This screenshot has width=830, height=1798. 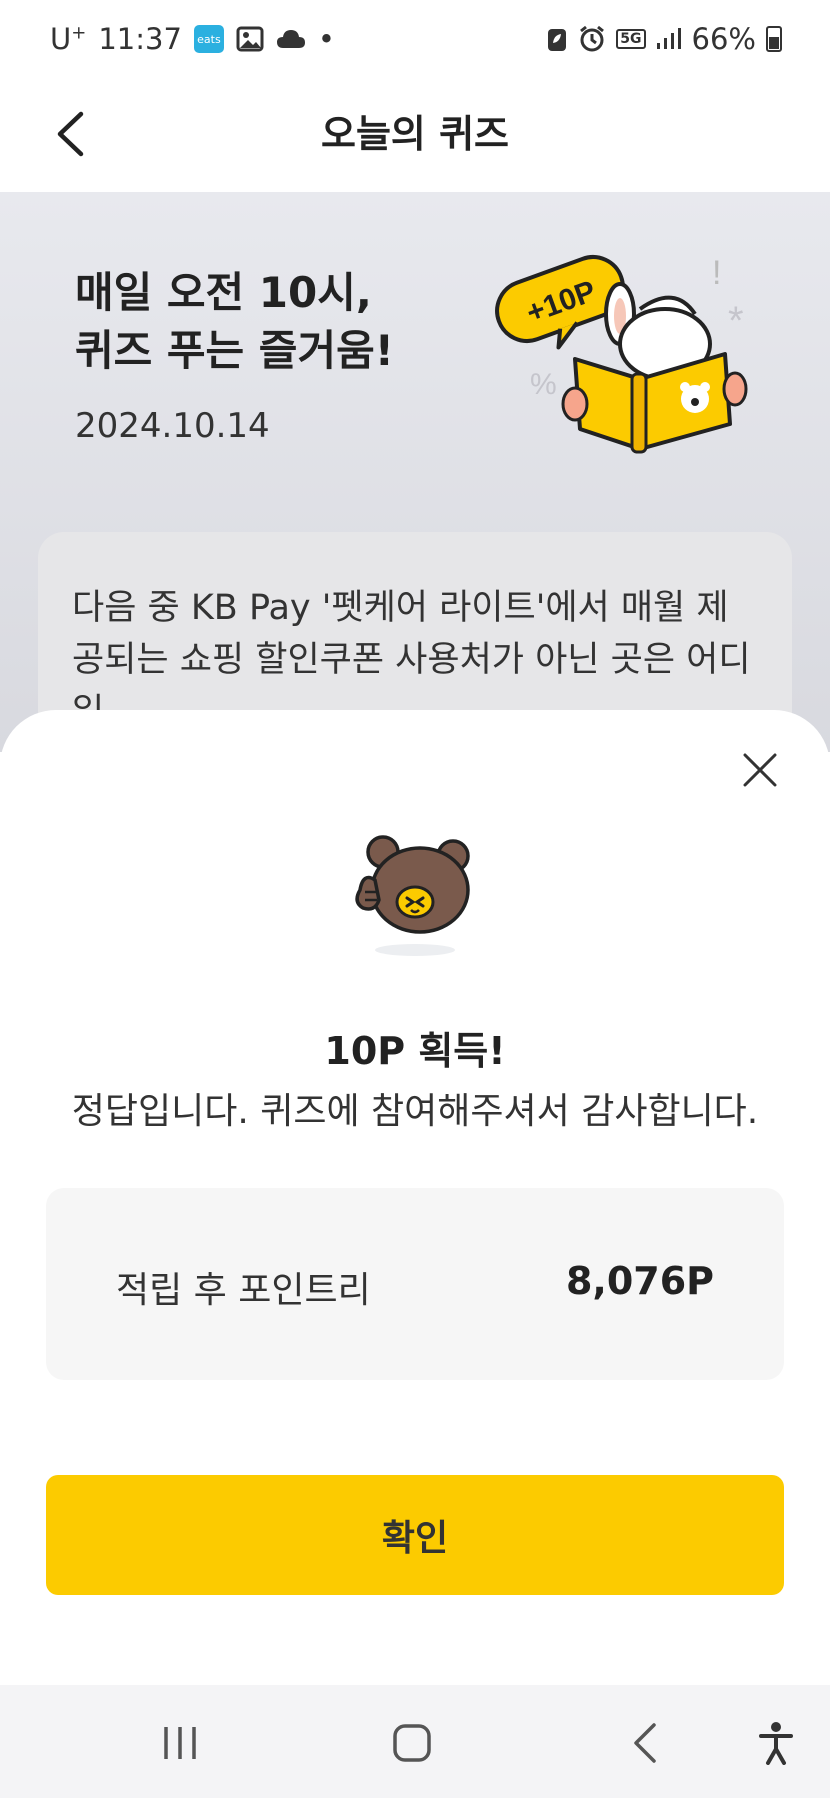 I want to click on system-back-button, so click(x=645, y=1743).